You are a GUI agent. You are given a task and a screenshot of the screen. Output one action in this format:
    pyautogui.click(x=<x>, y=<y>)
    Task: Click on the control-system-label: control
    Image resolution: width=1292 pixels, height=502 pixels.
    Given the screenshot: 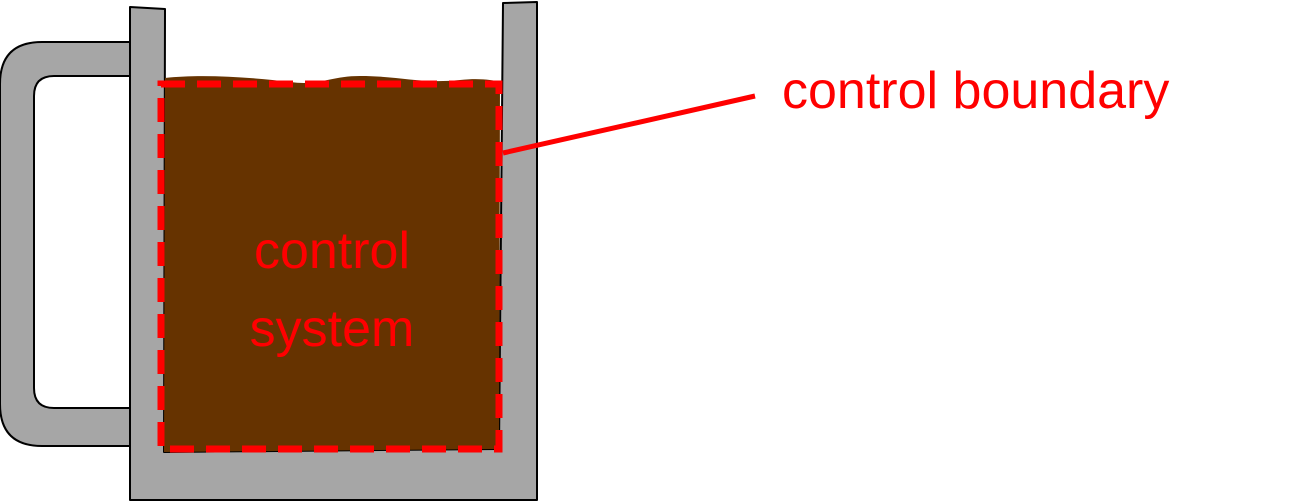 What is the action you would take?
    pyautogui.click(x=332, y=251)
    